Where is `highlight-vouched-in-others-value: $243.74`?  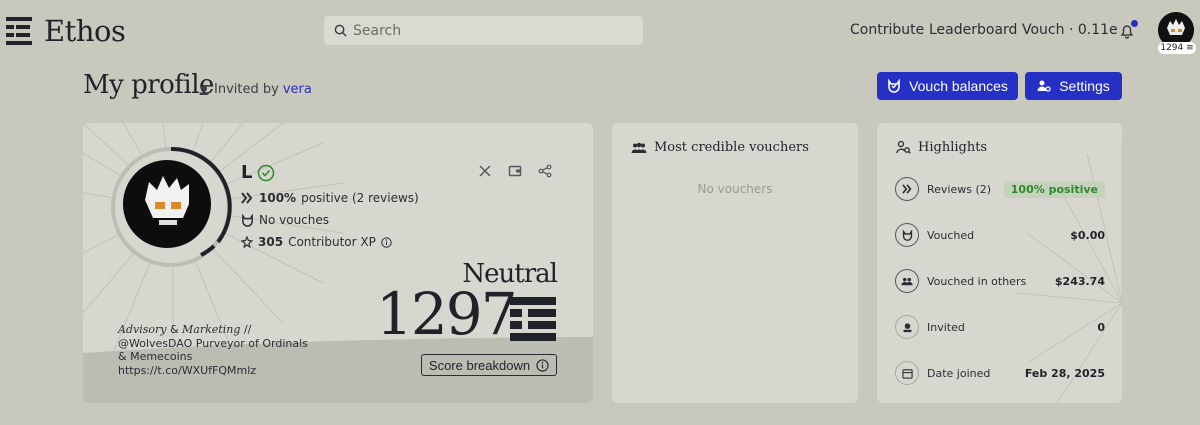
highlight-vouched-in-others-value: $243.74 is located at coordinates (1079, 281).